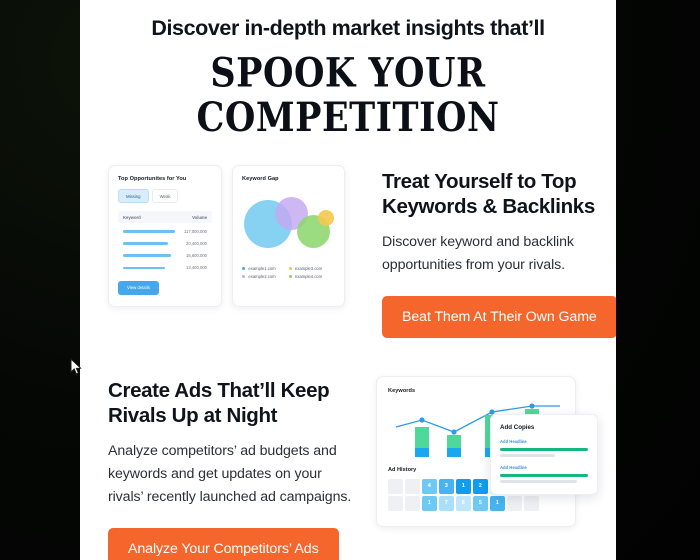 This screenshot has height=560, width=700. Describe the element at coordinates (196, 243) in the screenshot. I see `volume-value: 20,400,000` at that location.